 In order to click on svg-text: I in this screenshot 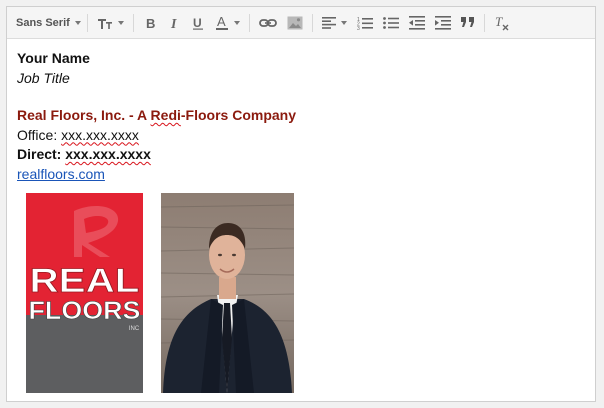, I will do `click(173, 23)`.